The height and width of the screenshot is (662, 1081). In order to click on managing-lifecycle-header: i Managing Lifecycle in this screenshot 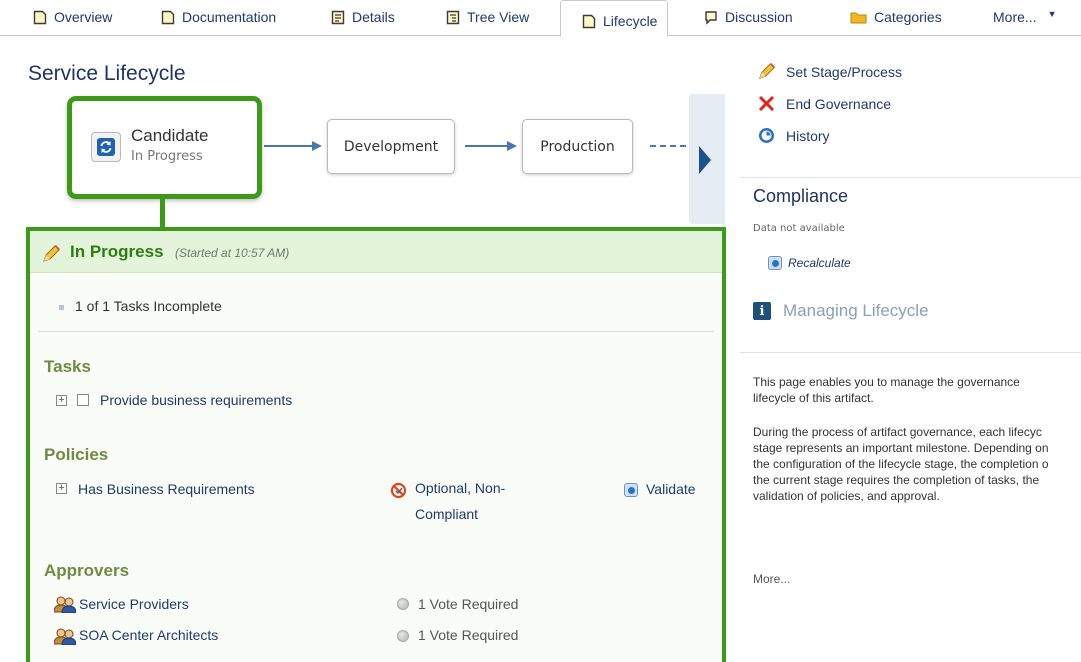, I will do `click(841, 311)`.